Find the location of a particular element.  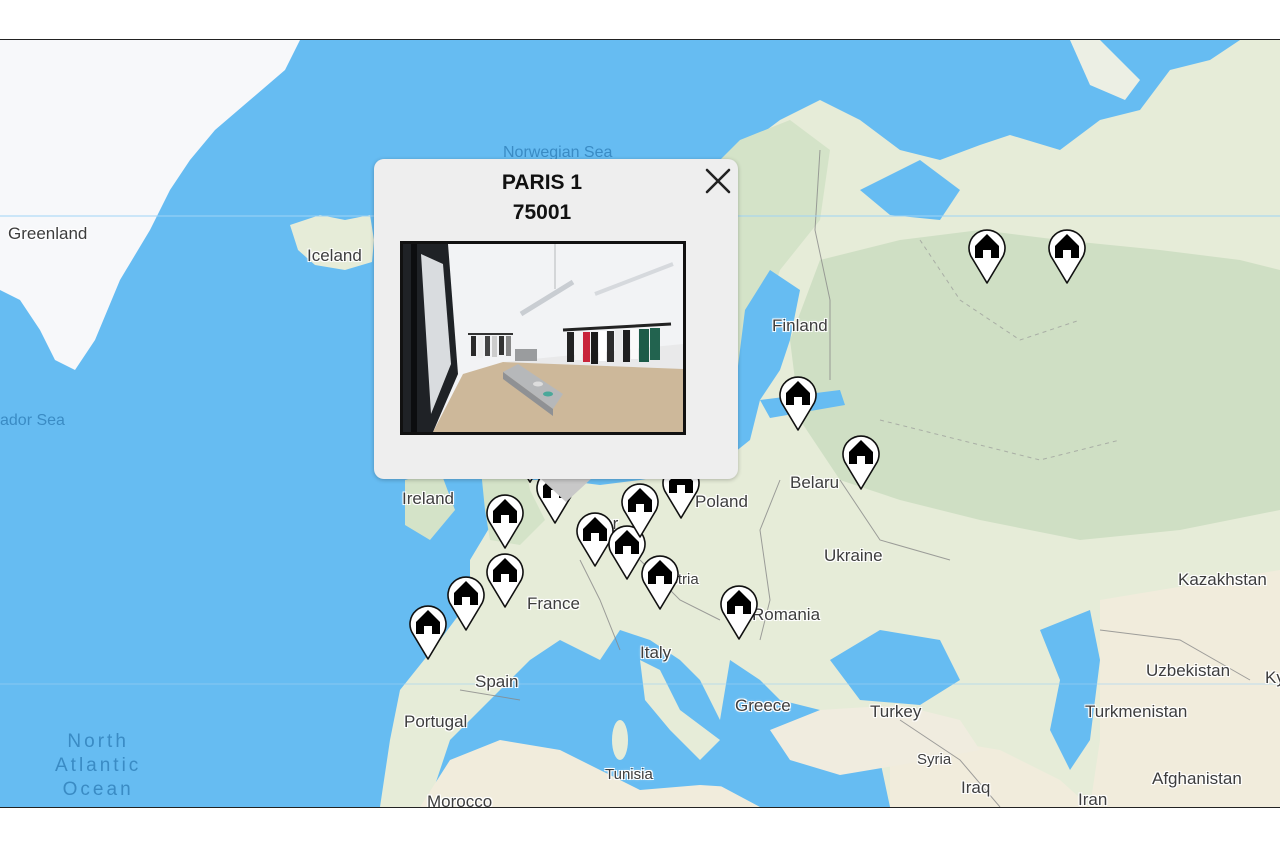

country-label-france: France is located at coordinates (553, 603).